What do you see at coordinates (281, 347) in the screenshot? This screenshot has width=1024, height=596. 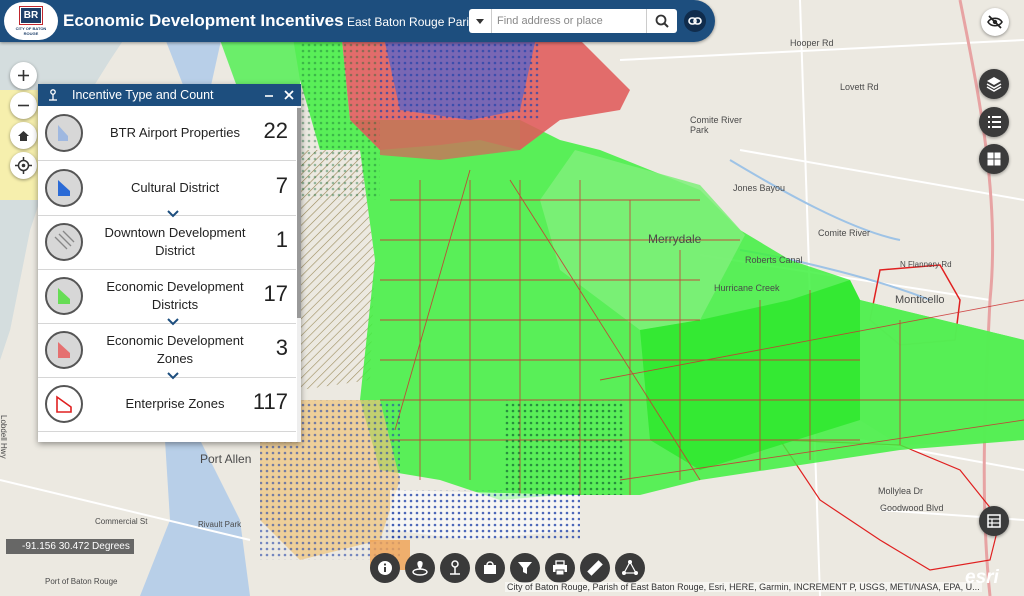 I see `incentive-count: 3` at bounding box center [281, 347].